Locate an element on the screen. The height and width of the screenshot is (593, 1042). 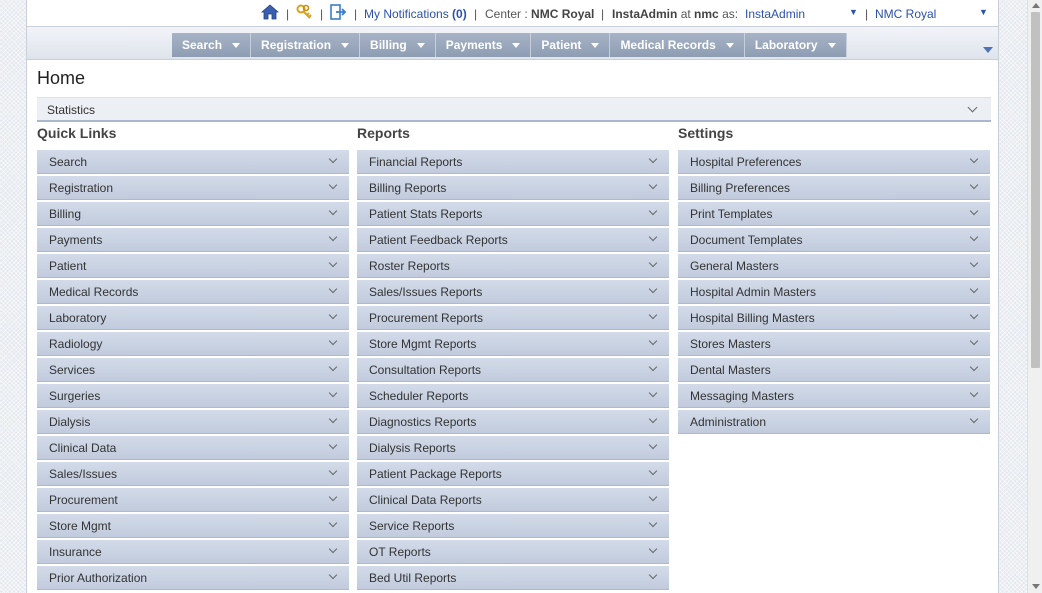
report-item: Roster Reports is located at coordinates (513, 266).